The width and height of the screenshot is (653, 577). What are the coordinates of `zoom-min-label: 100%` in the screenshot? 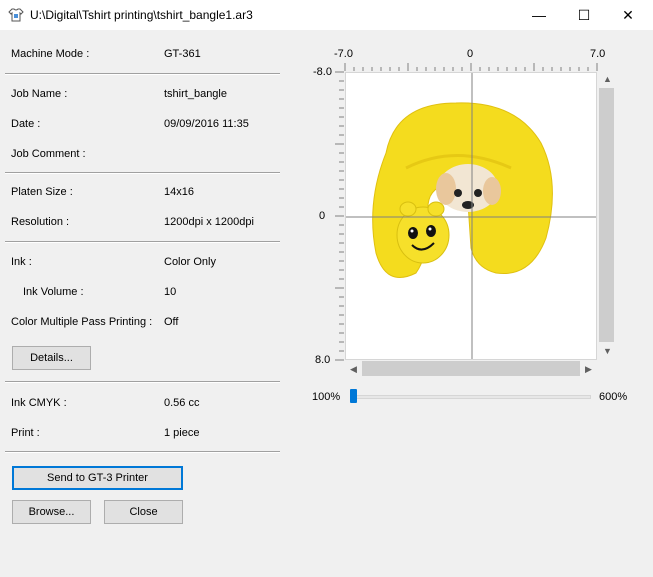 It's located at (326, 397).